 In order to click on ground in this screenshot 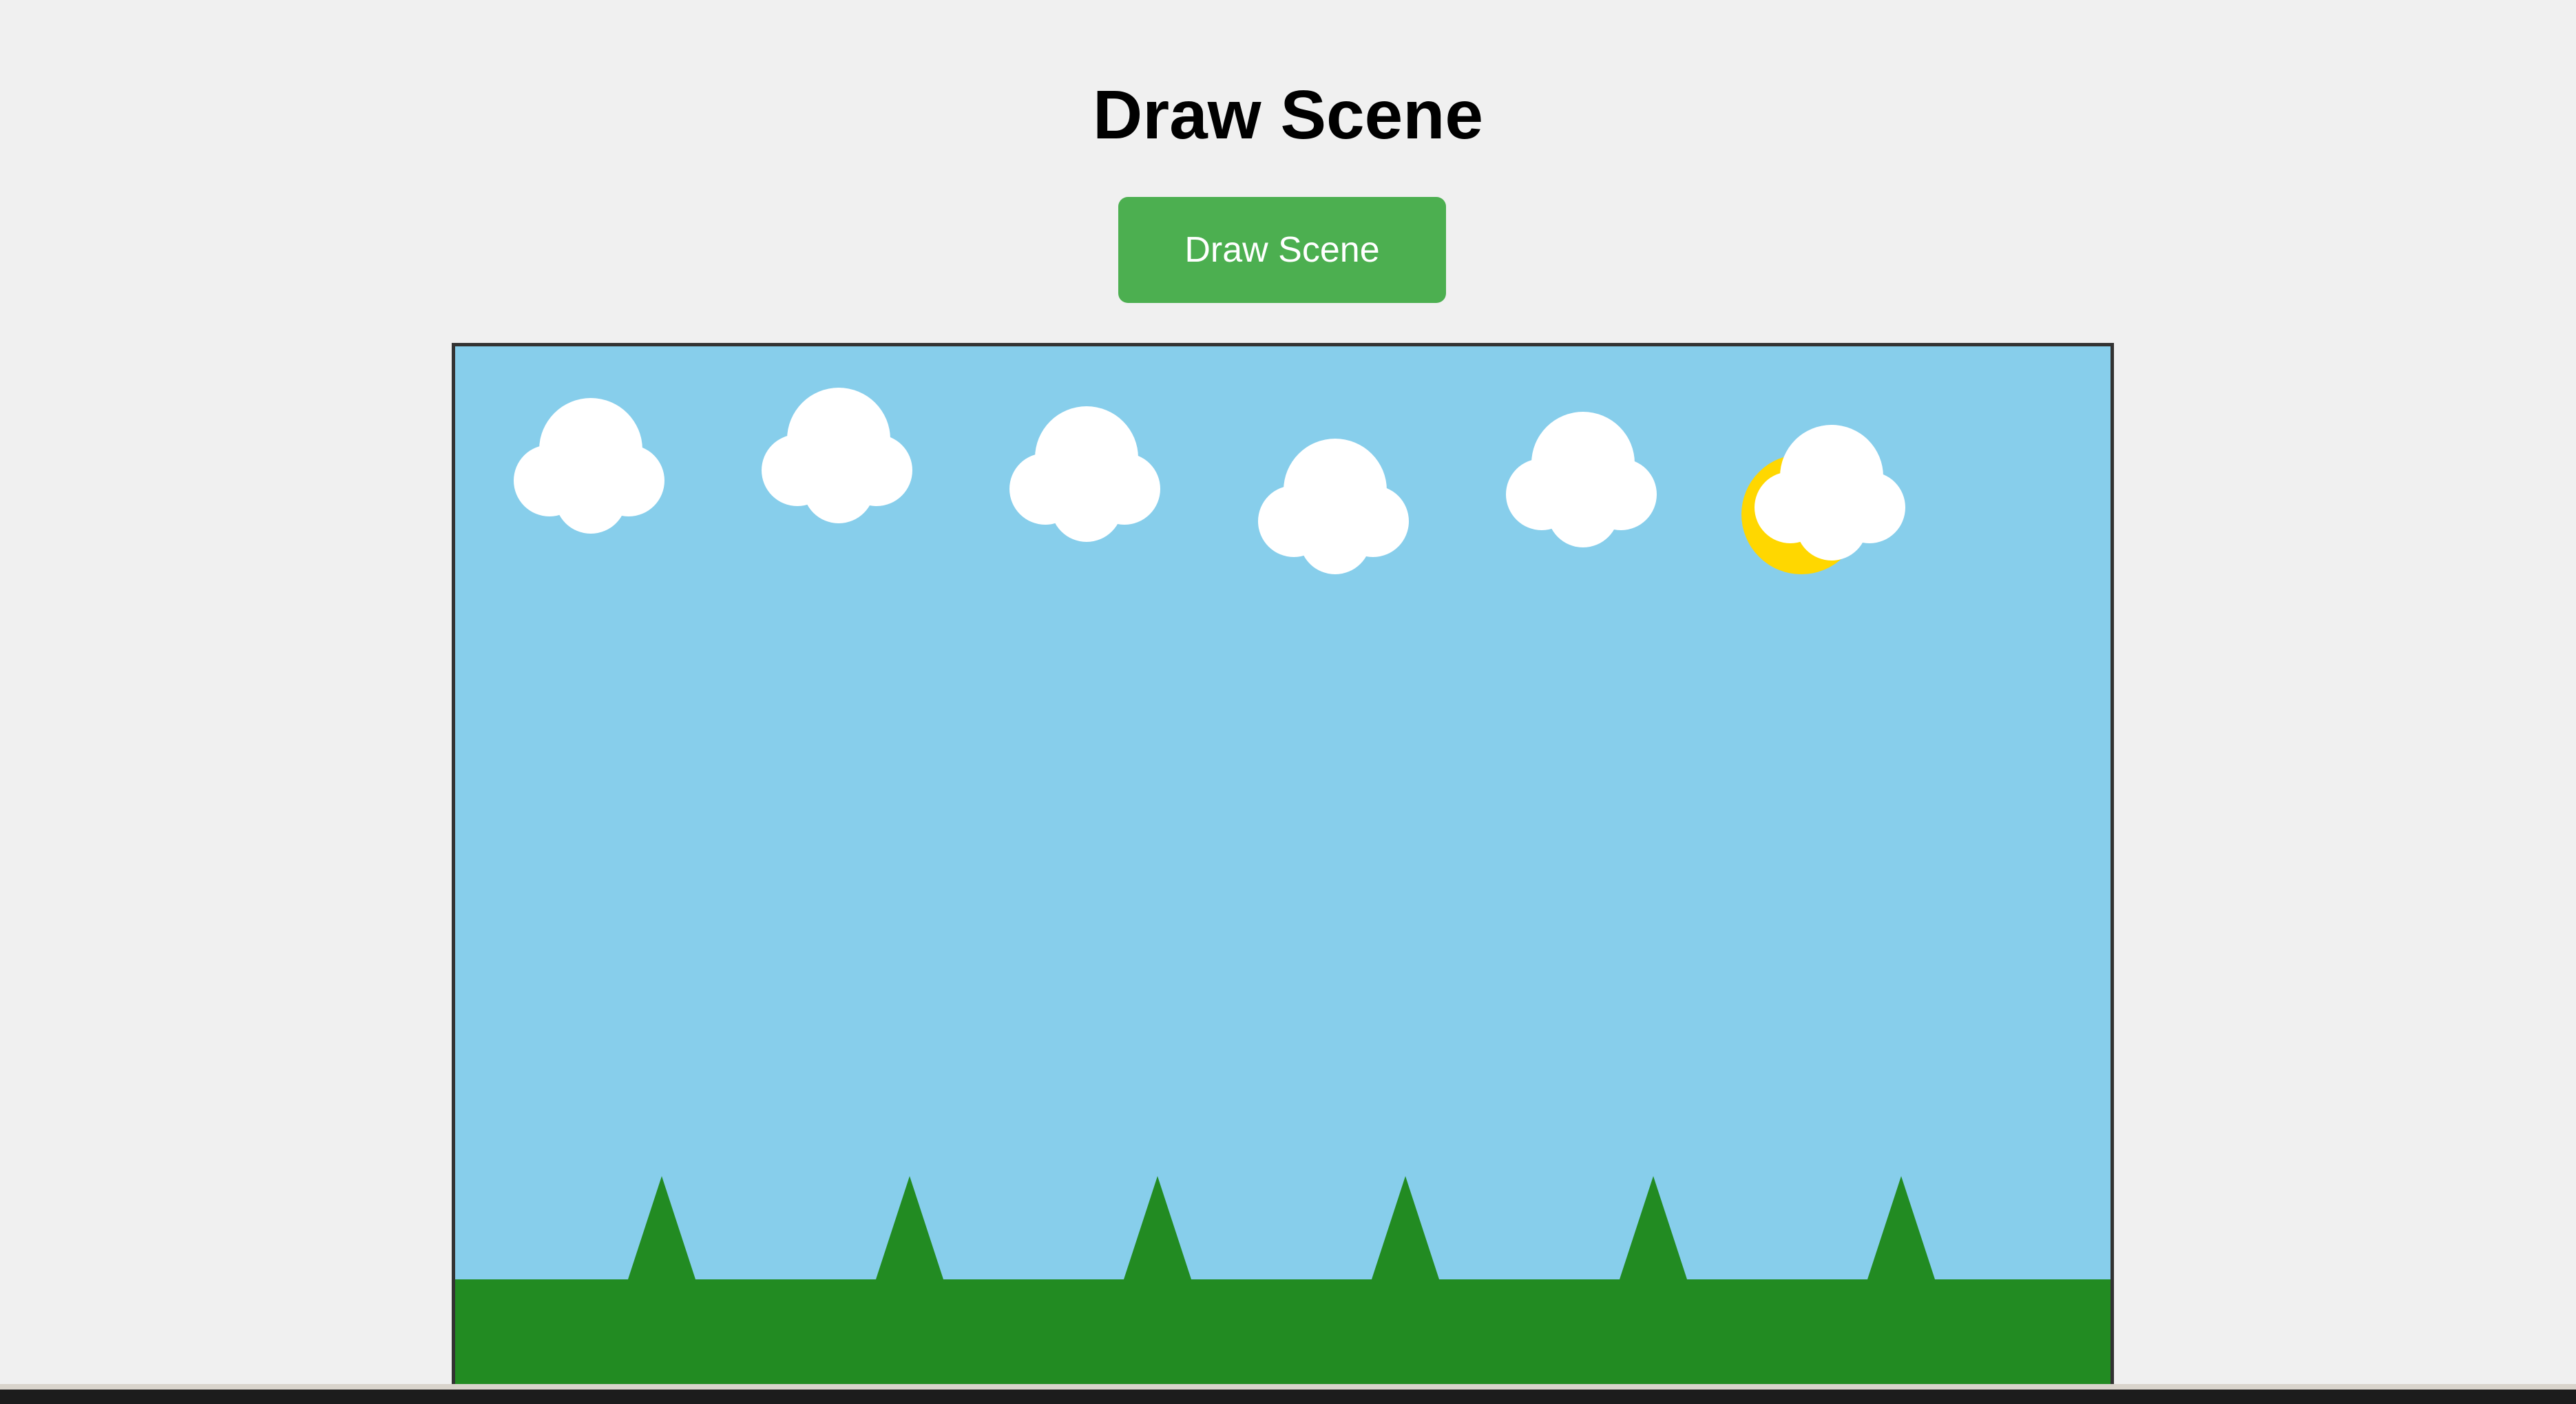, I will do `click(1283, 1335)`.